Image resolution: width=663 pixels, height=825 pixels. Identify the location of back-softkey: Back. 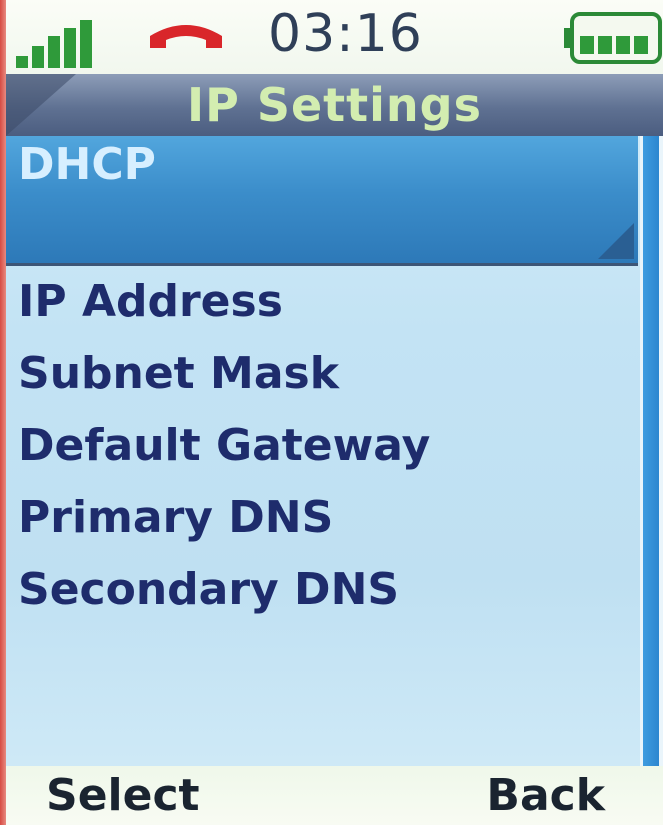
(545, 795).